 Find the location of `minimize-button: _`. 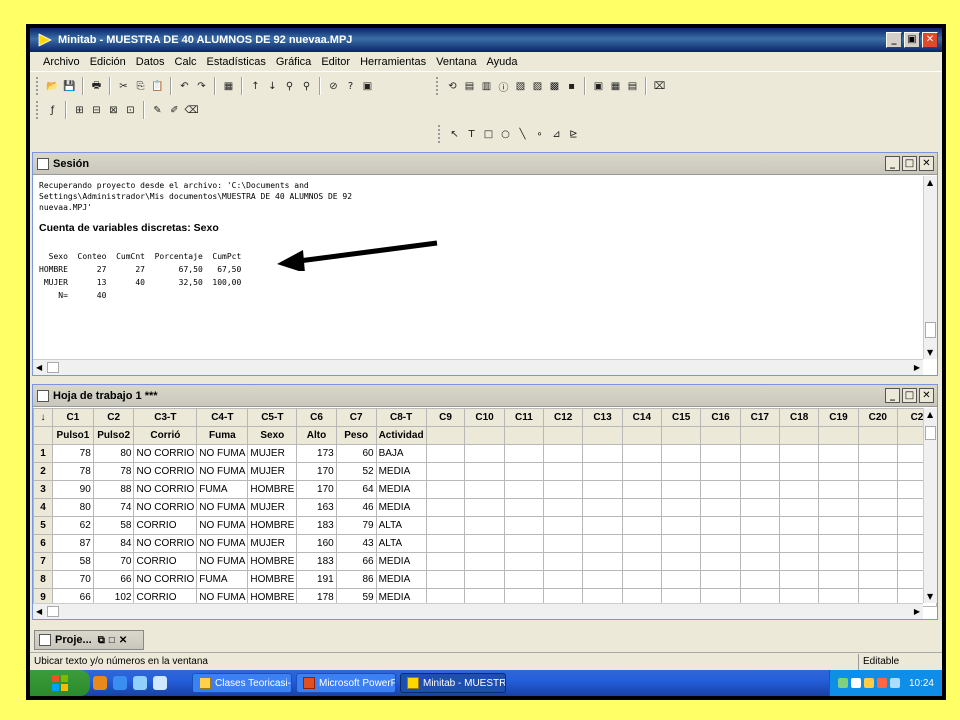

minimize-button: _ is located at coordinates (894, 40).